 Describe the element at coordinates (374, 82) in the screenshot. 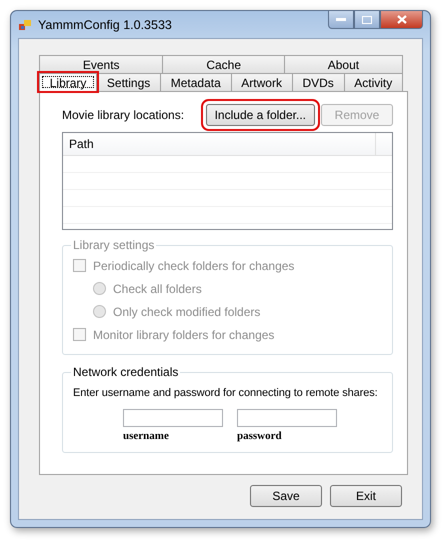

I see `tab: Activity` at that location.